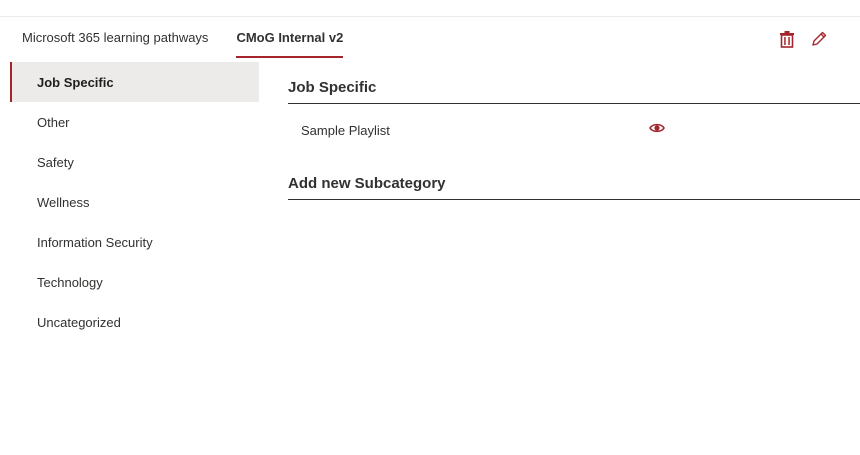 The image size is (860, 455). What do you see at coordinates (134, 122) in the screenshot?
I see `sidebar-item-other: Other` at bounding box center [134, 122].